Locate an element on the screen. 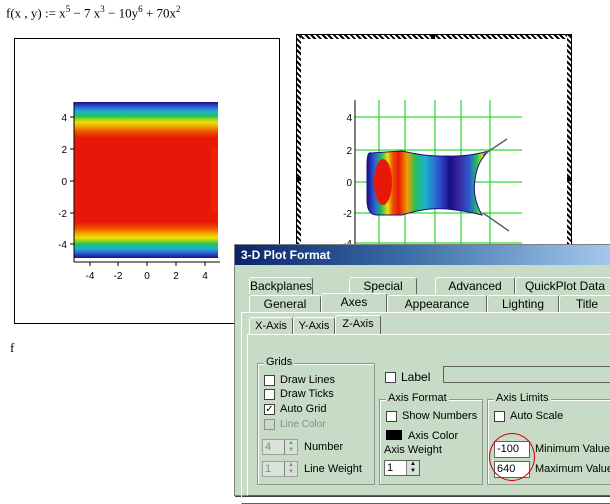  formula-part: f(x , y) := x is located at coordinates (36, 13).